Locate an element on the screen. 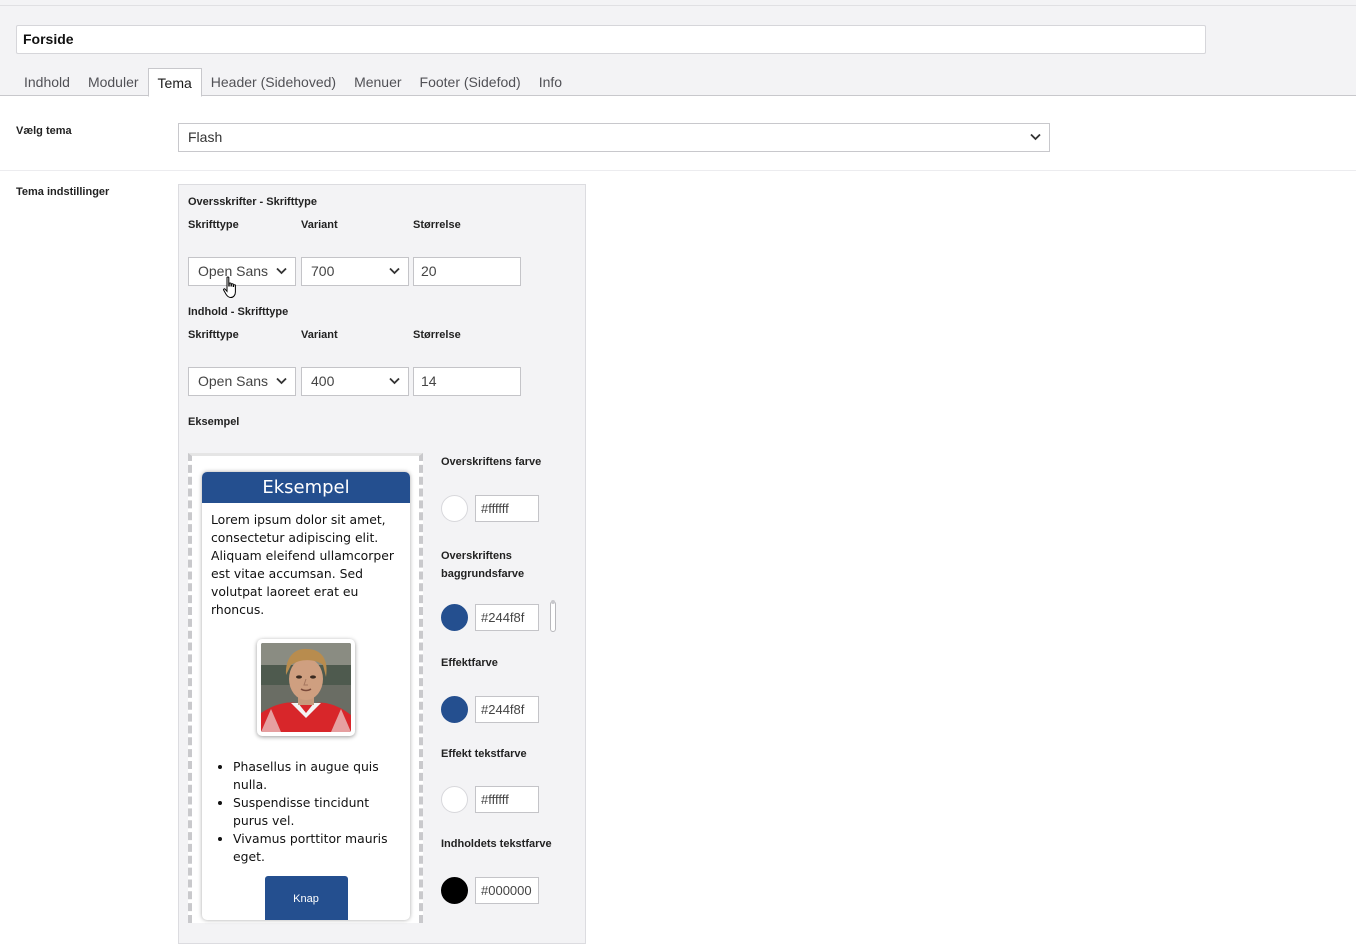  heading-color-input: #ffffff is located at coordinates (507, 508).